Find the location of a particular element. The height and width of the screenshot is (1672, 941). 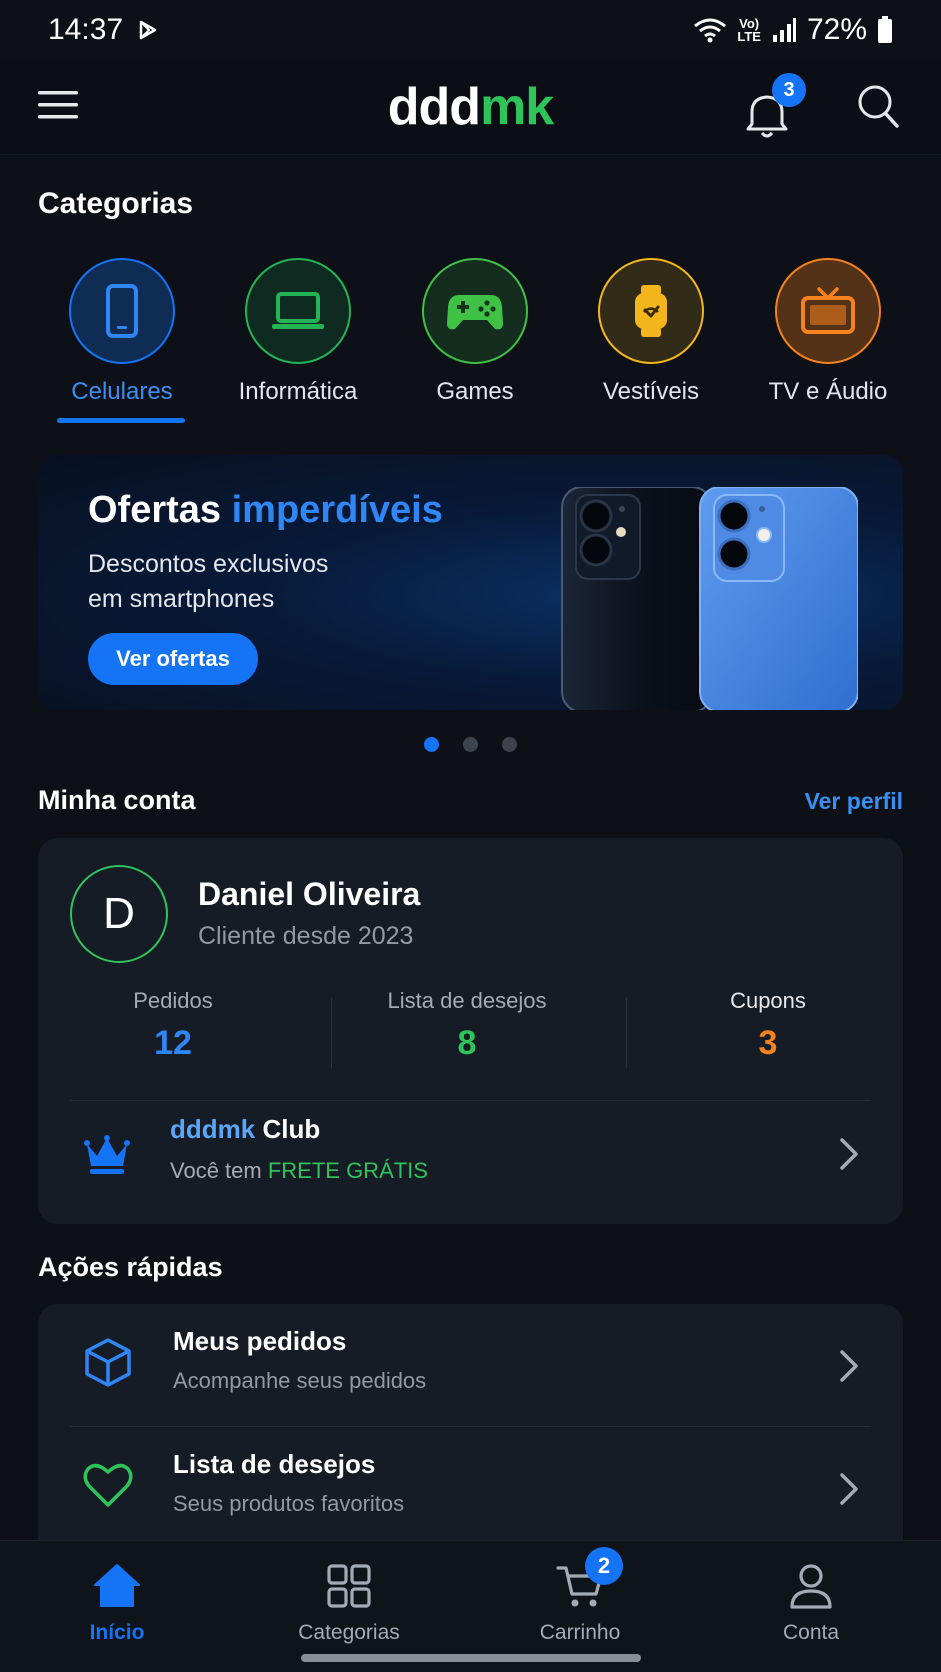

nav-home: Início is located at coordinates (117, 1606).